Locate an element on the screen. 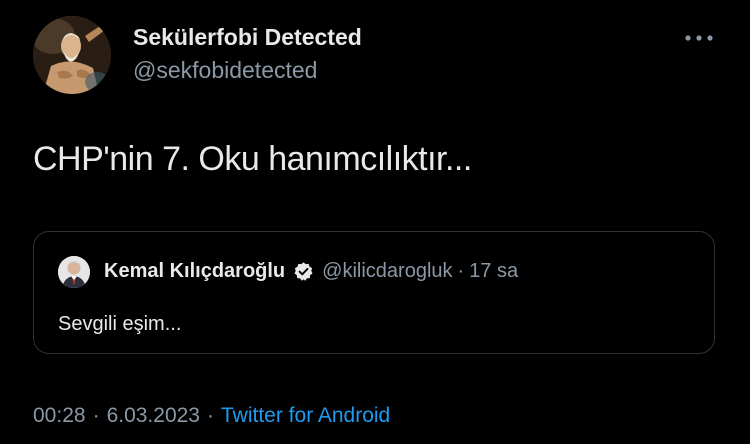 This screenshot has height=444, width=750. author-avatar is located at coordinates (72, 55).